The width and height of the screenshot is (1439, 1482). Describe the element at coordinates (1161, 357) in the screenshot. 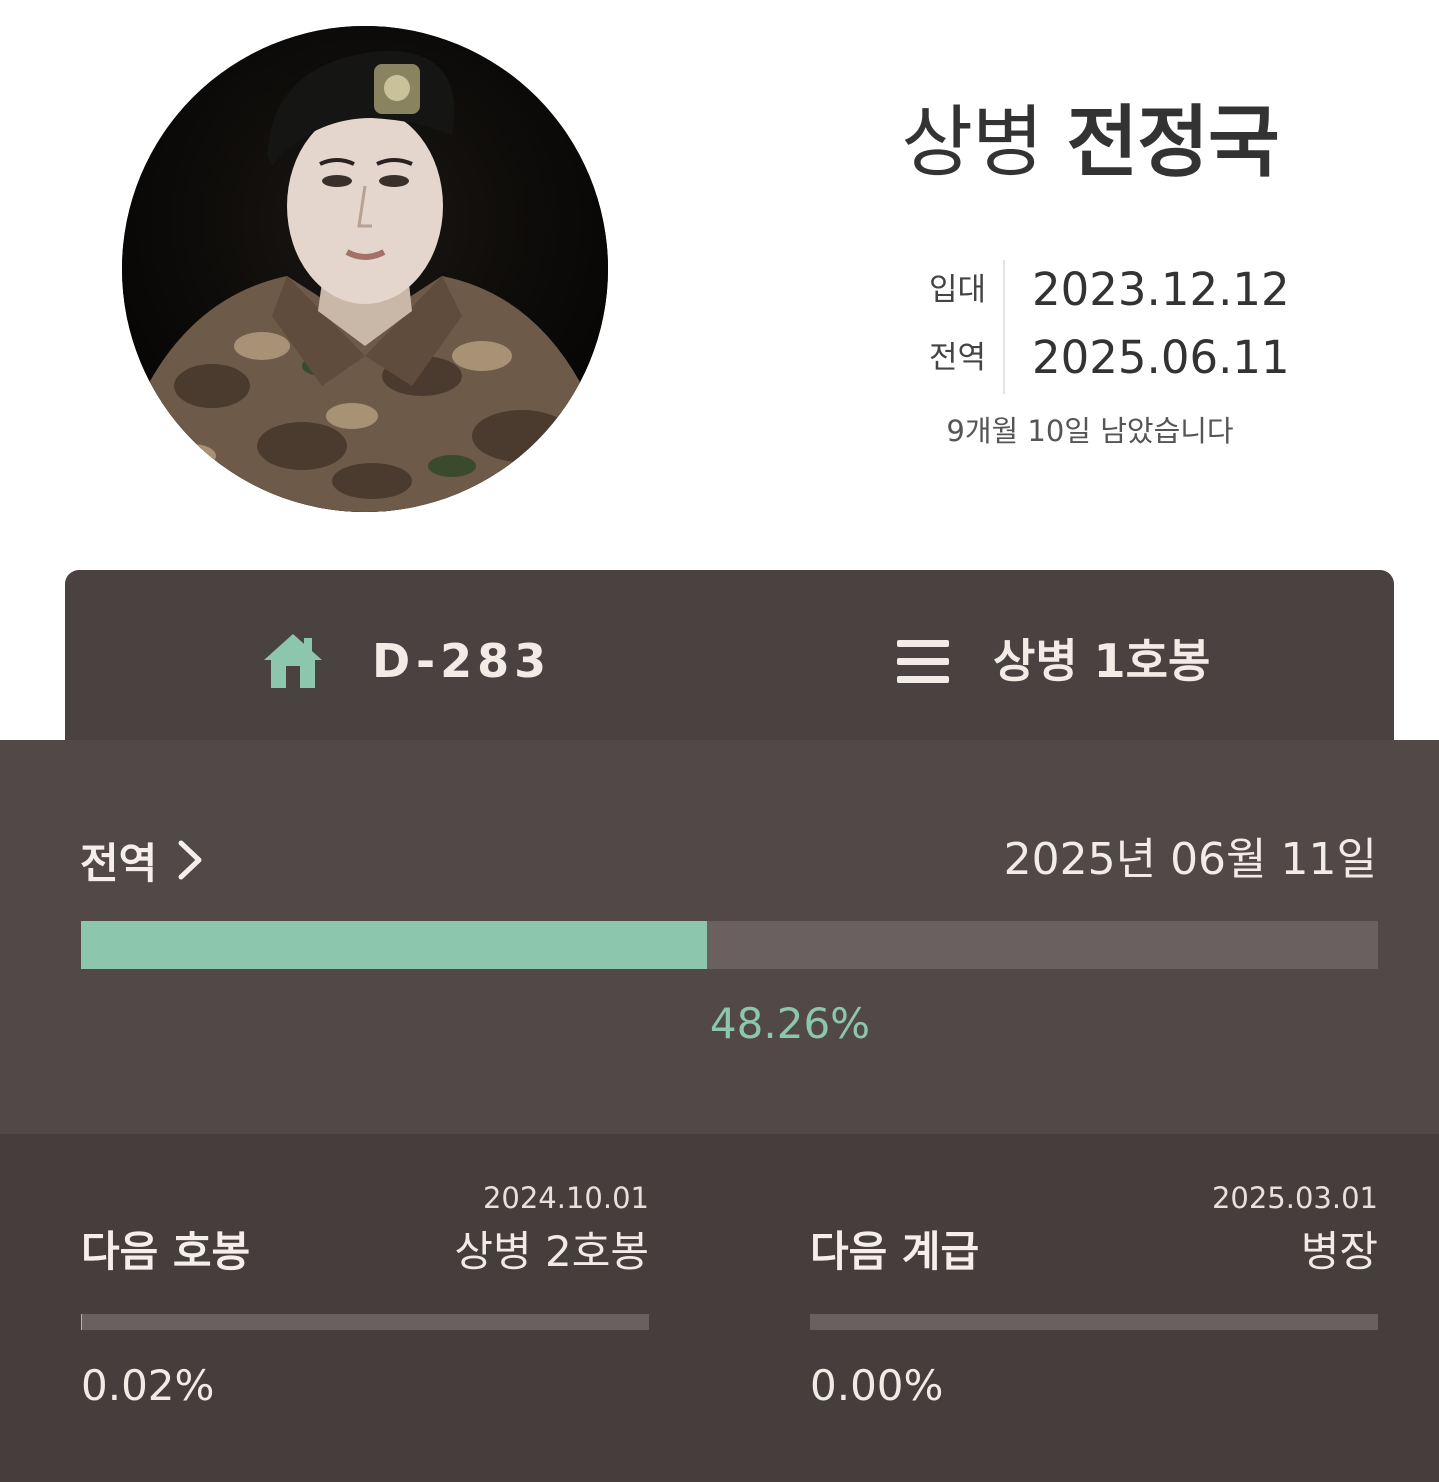

I see `discharge-date: 2025.06.11` at that location.